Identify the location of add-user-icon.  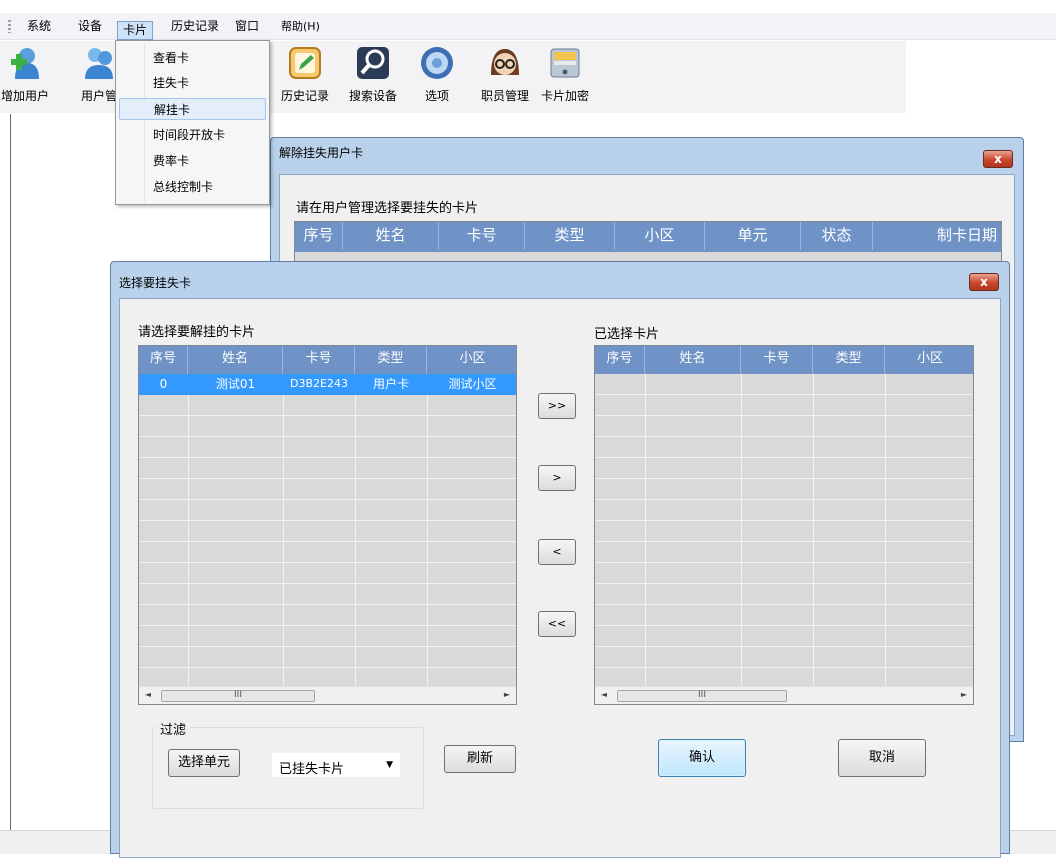
(25, 63).